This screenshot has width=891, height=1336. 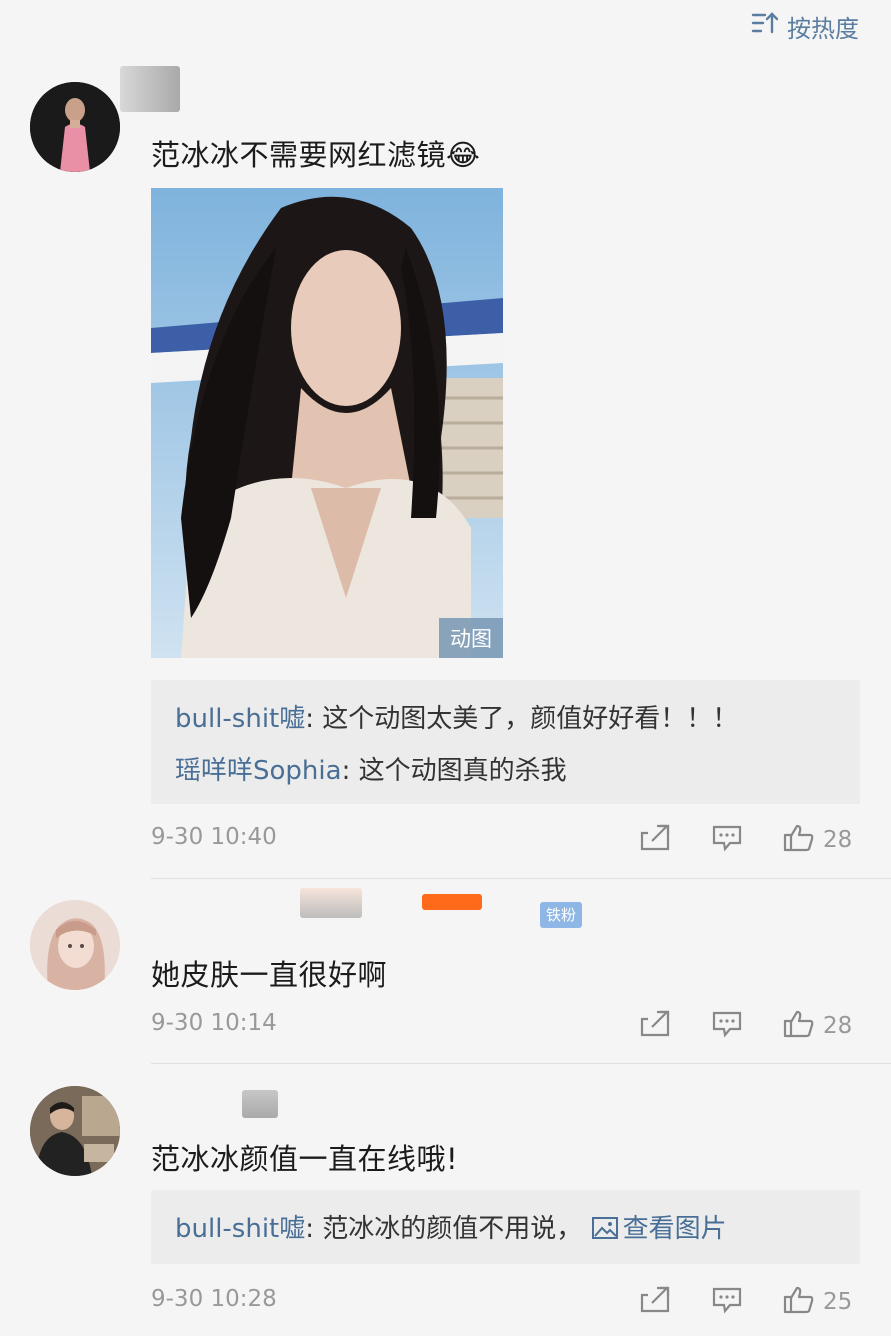 What do you see at coordinates (471, 638) in the screenshot?
I see `gif-badge: 动图` at bounding box center [471, 638].